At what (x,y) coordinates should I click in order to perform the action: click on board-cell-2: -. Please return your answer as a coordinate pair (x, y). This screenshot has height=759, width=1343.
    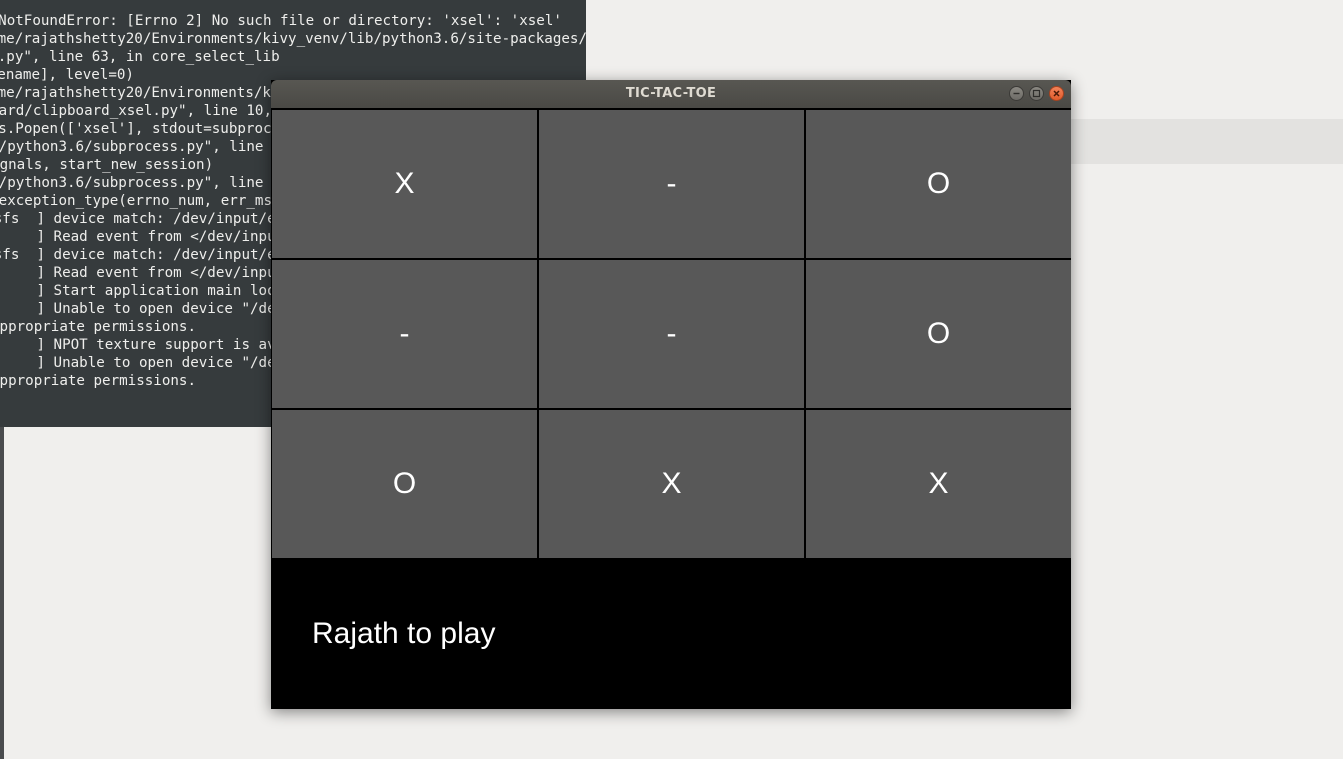
    Looking at the image, I should click on (671, 184).